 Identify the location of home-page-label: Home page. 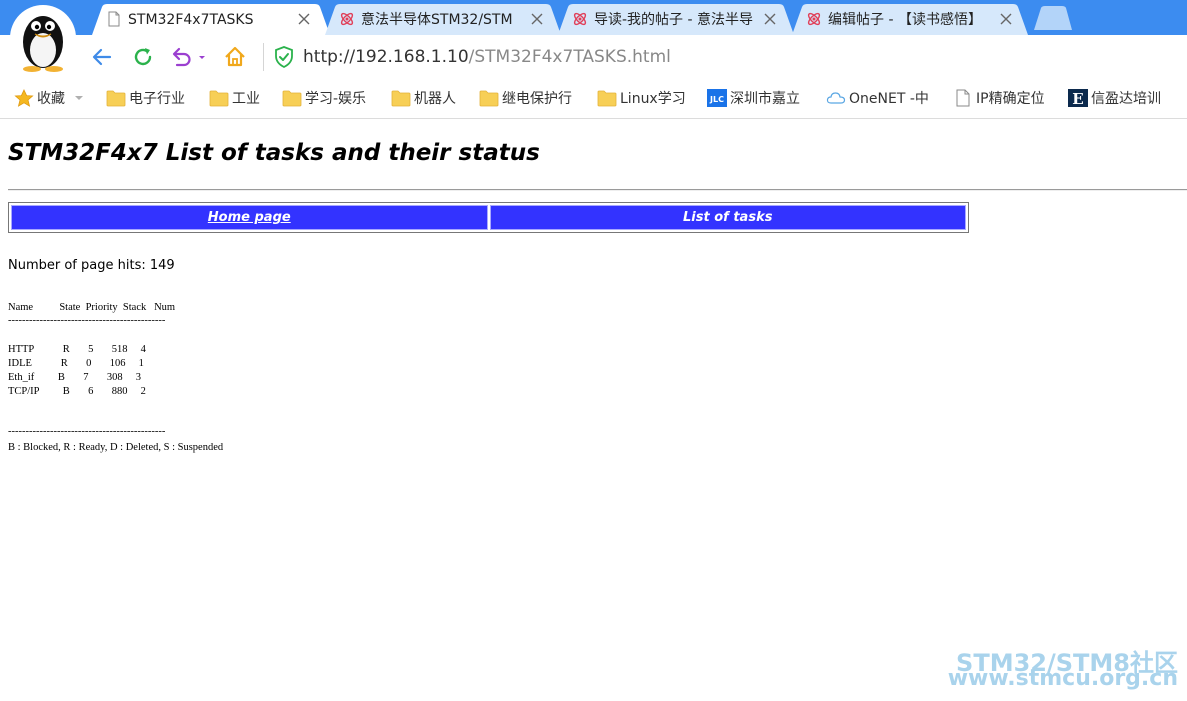
(249, 217).